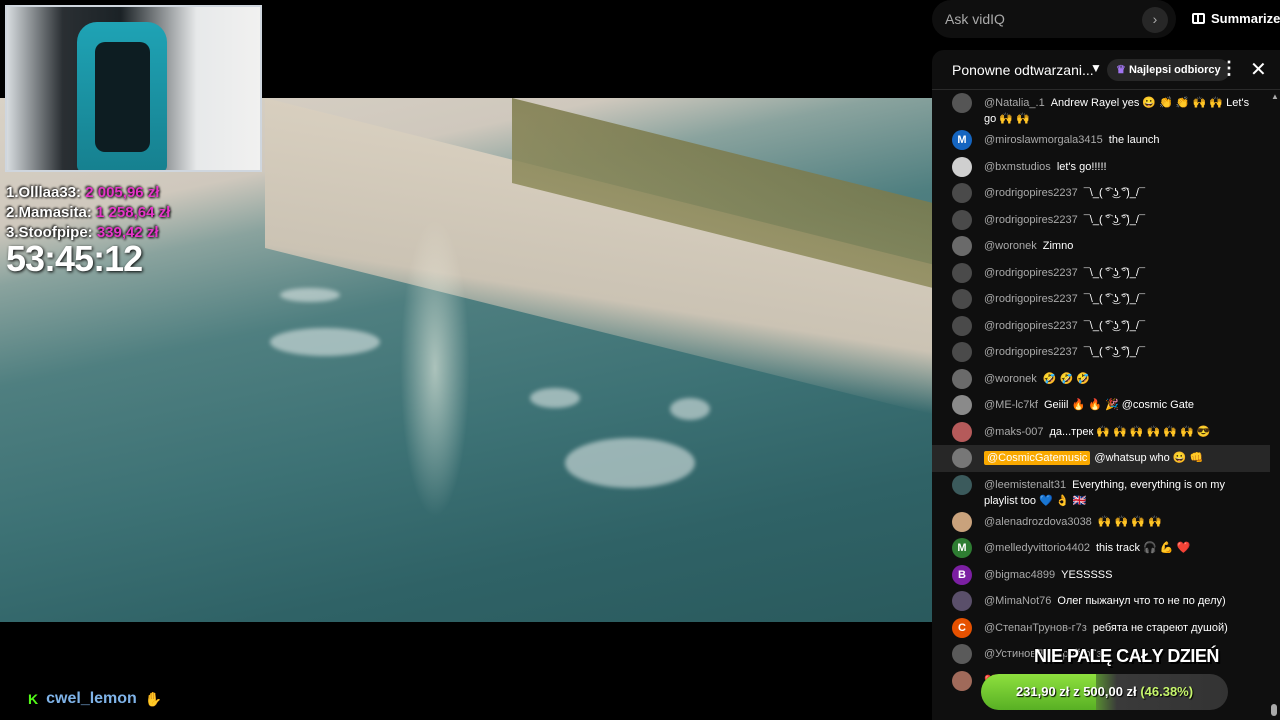  I want to click on chevron-down-icon: ▼, so click(1096, 68).